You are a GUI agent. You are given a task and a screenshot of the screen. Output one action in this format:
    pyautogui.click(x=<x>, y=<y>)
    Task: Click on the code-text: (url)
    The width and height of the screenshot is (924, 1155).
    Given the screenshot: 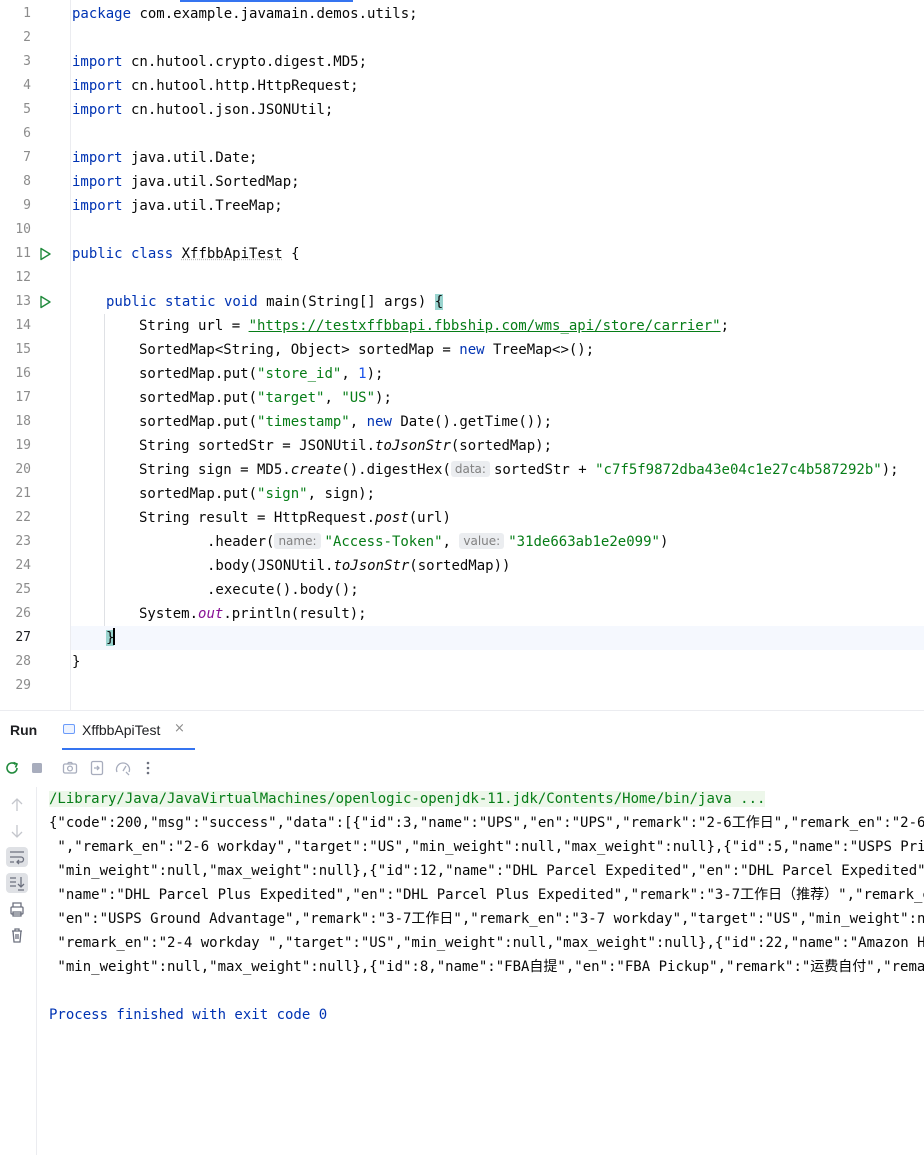 What is the action you would take?
    pyautogui.click(x=429, y=518)
    